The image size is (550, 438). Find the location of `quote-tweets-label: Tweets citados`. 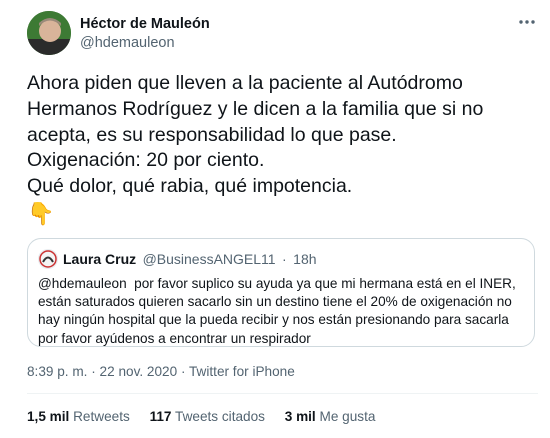

quote-tweets-label: Tweets citados is located at coordinates (220, 416).